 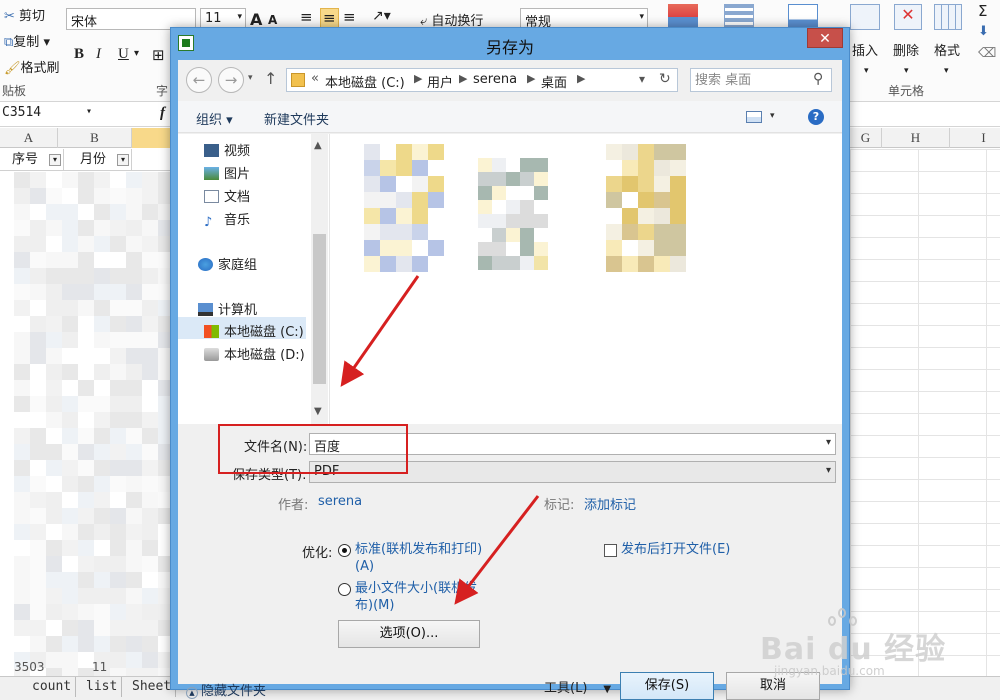 What do you see at coordinates (987, 53) in the screenshot?
I see `clear-icon: ⌫` at bounding box center [987, 53].